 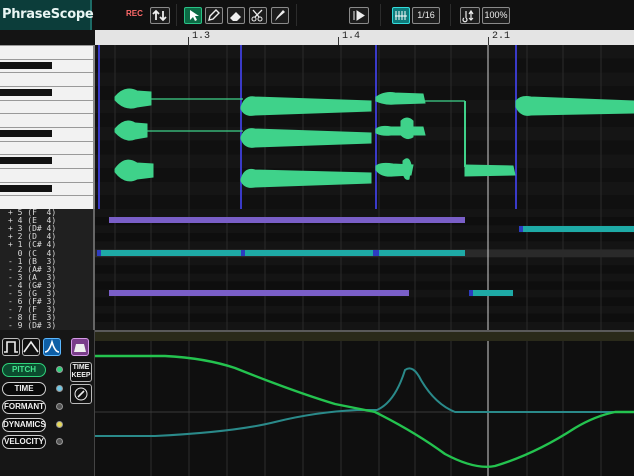 What do you see at coordinates (24, 370) in the screenshot?
I see `pitch-button: PITCH` at bounding box center [24, 370].